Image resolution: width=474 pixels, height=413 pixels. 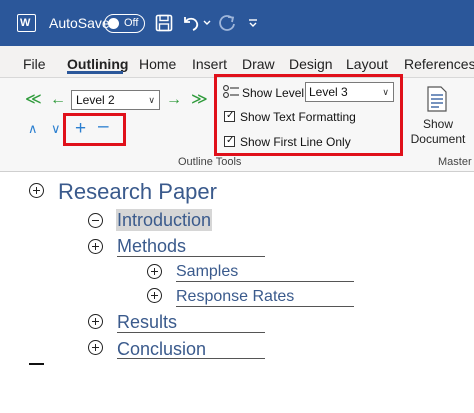 What do you see at coordinates (258, 64) in the screenshot?
I see `tab-draw: Draw` at bounding box center [258, 64].